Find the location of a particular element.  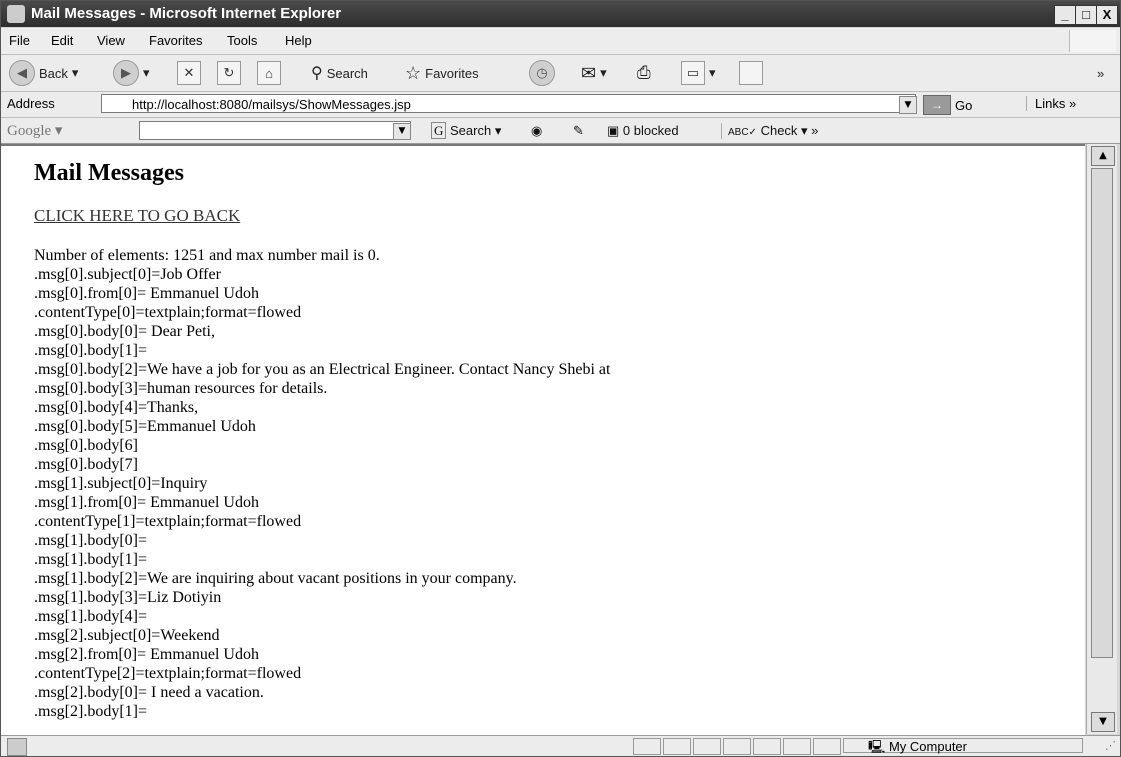

popup-blocker-button: ▣ 0 blocked is located at coordinates (643, 131).